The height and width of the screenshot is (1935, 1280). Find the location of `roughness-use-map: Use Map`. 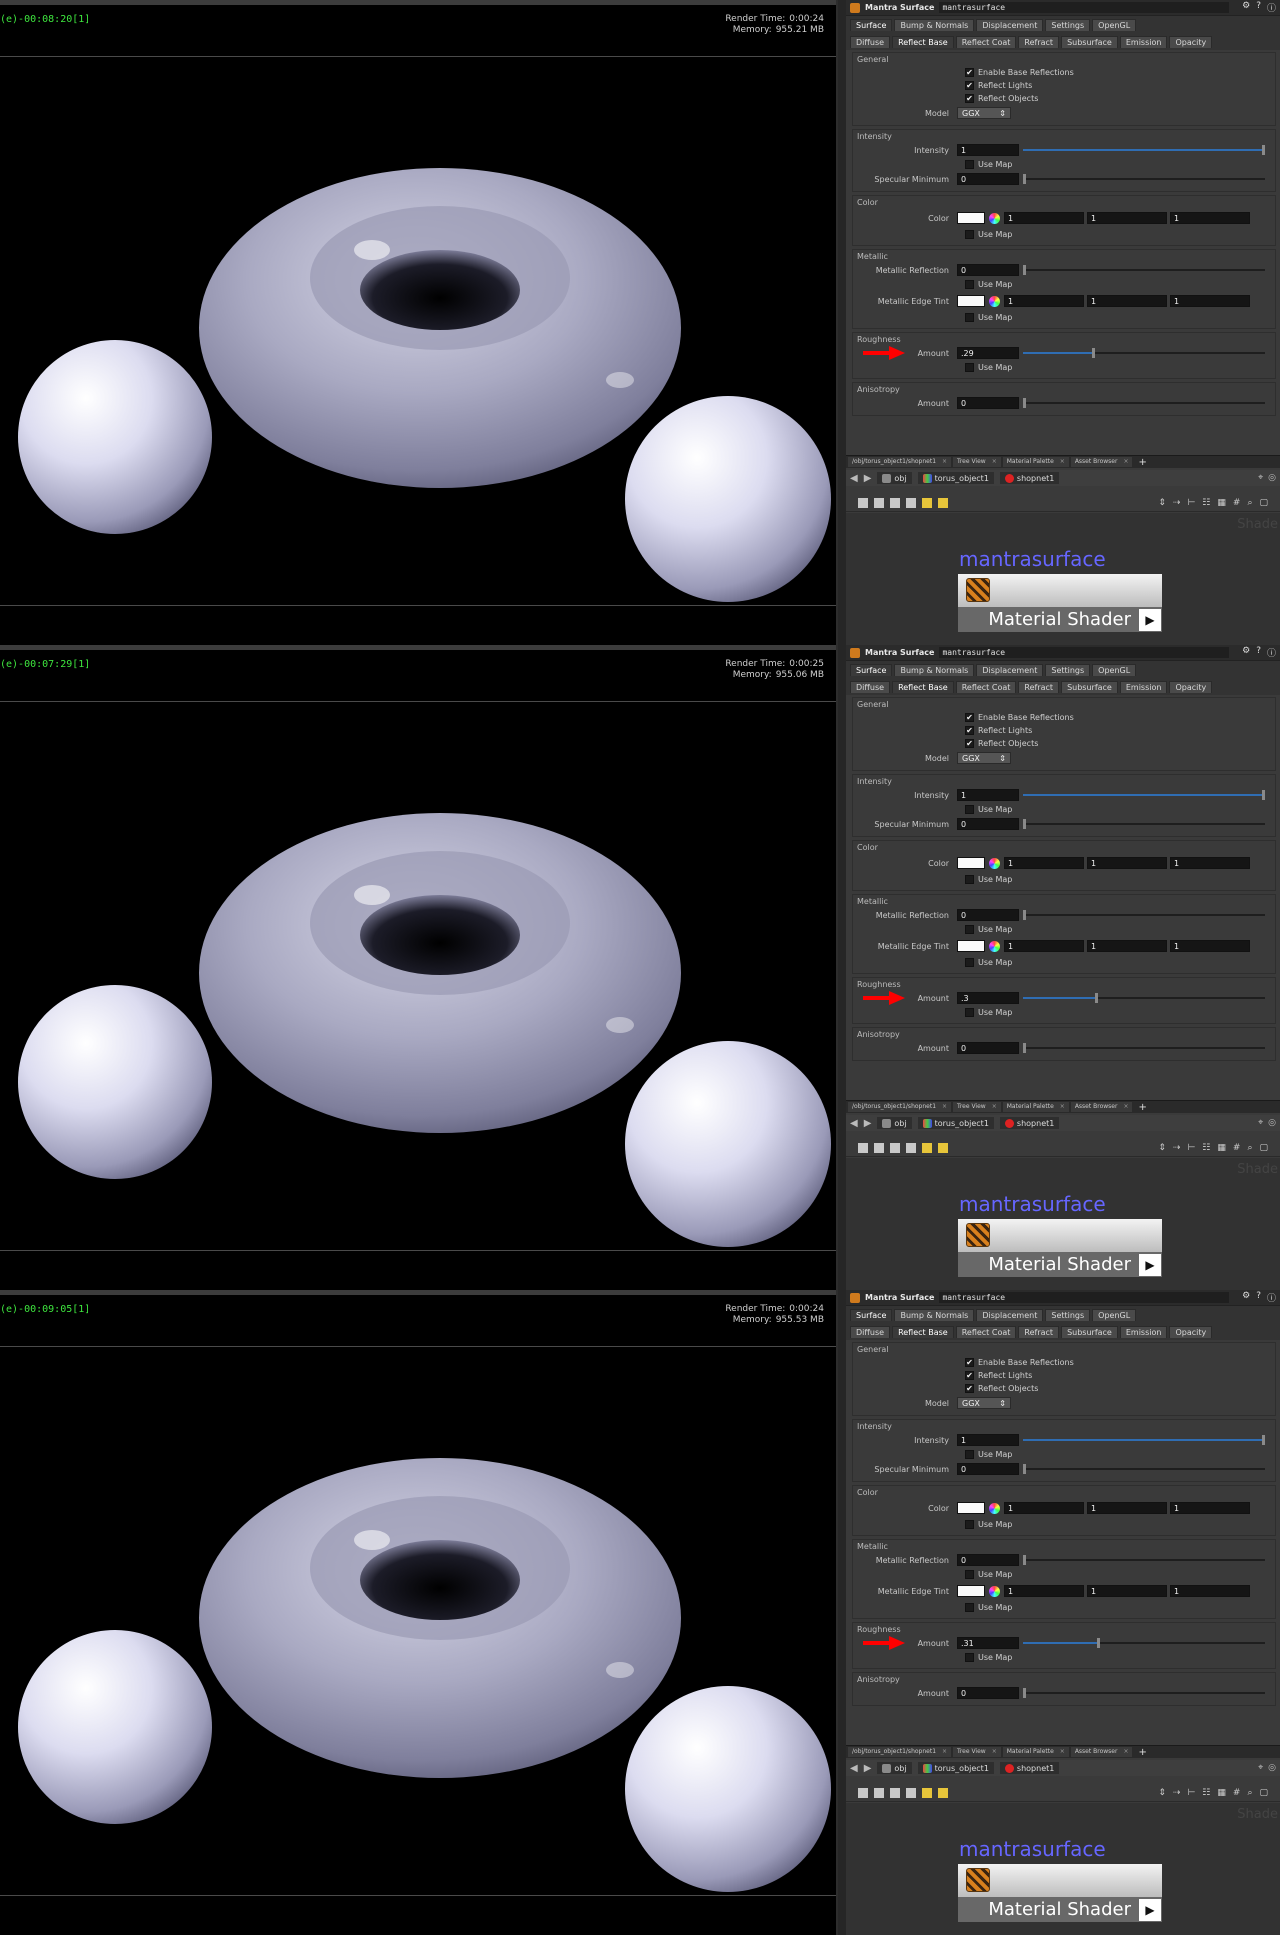

roughness-use-map: Use Map is located at coordinates (1064, 1012).